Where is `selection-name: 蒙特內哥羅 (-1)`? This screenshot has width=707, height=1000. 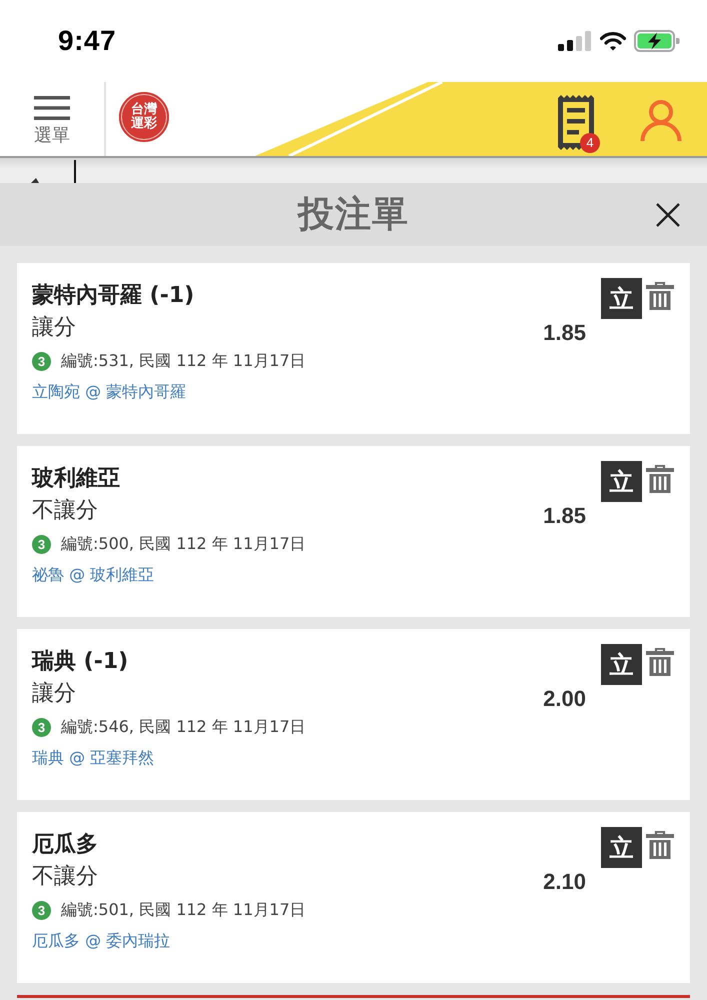
selection-name: 蒙特內哥羅 (-1) is located at coordinates (113, 296).